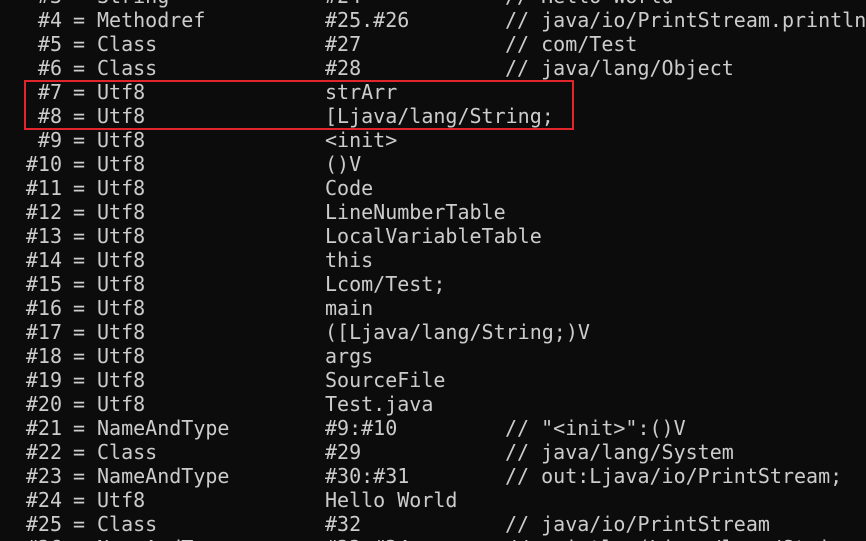 This screenshot has width=866, height=541. Describe the element at coordinates (385, 284) in the screenshot. I see `entry-value: Lcom/Test;` at that location.